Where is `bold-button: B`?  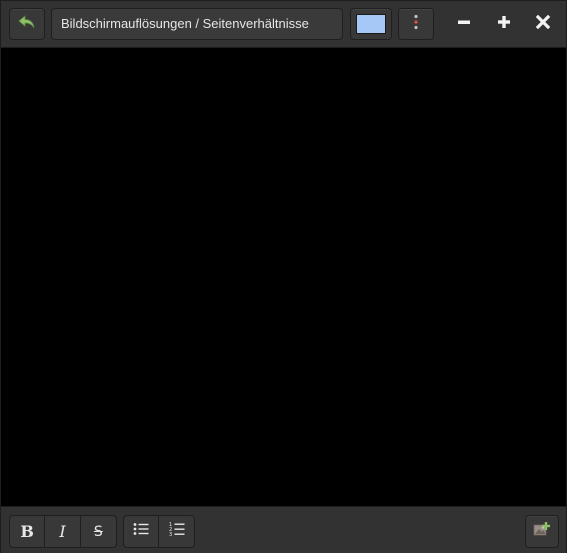 bold-button: B is located at coordinates (28, 531).